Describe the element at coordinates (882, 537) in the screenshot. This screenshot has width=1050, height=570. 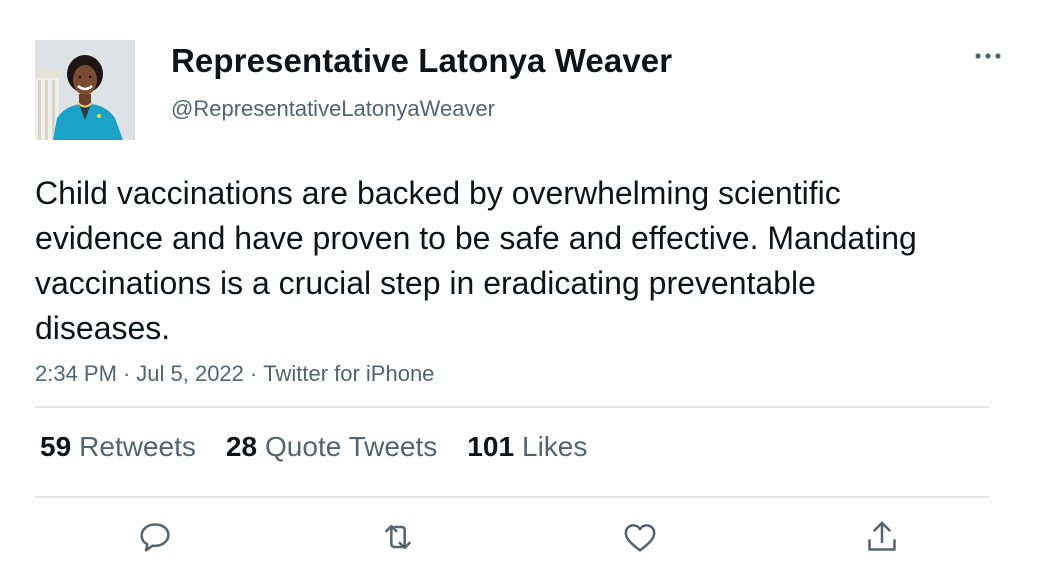
I see `share-icon` at that location.